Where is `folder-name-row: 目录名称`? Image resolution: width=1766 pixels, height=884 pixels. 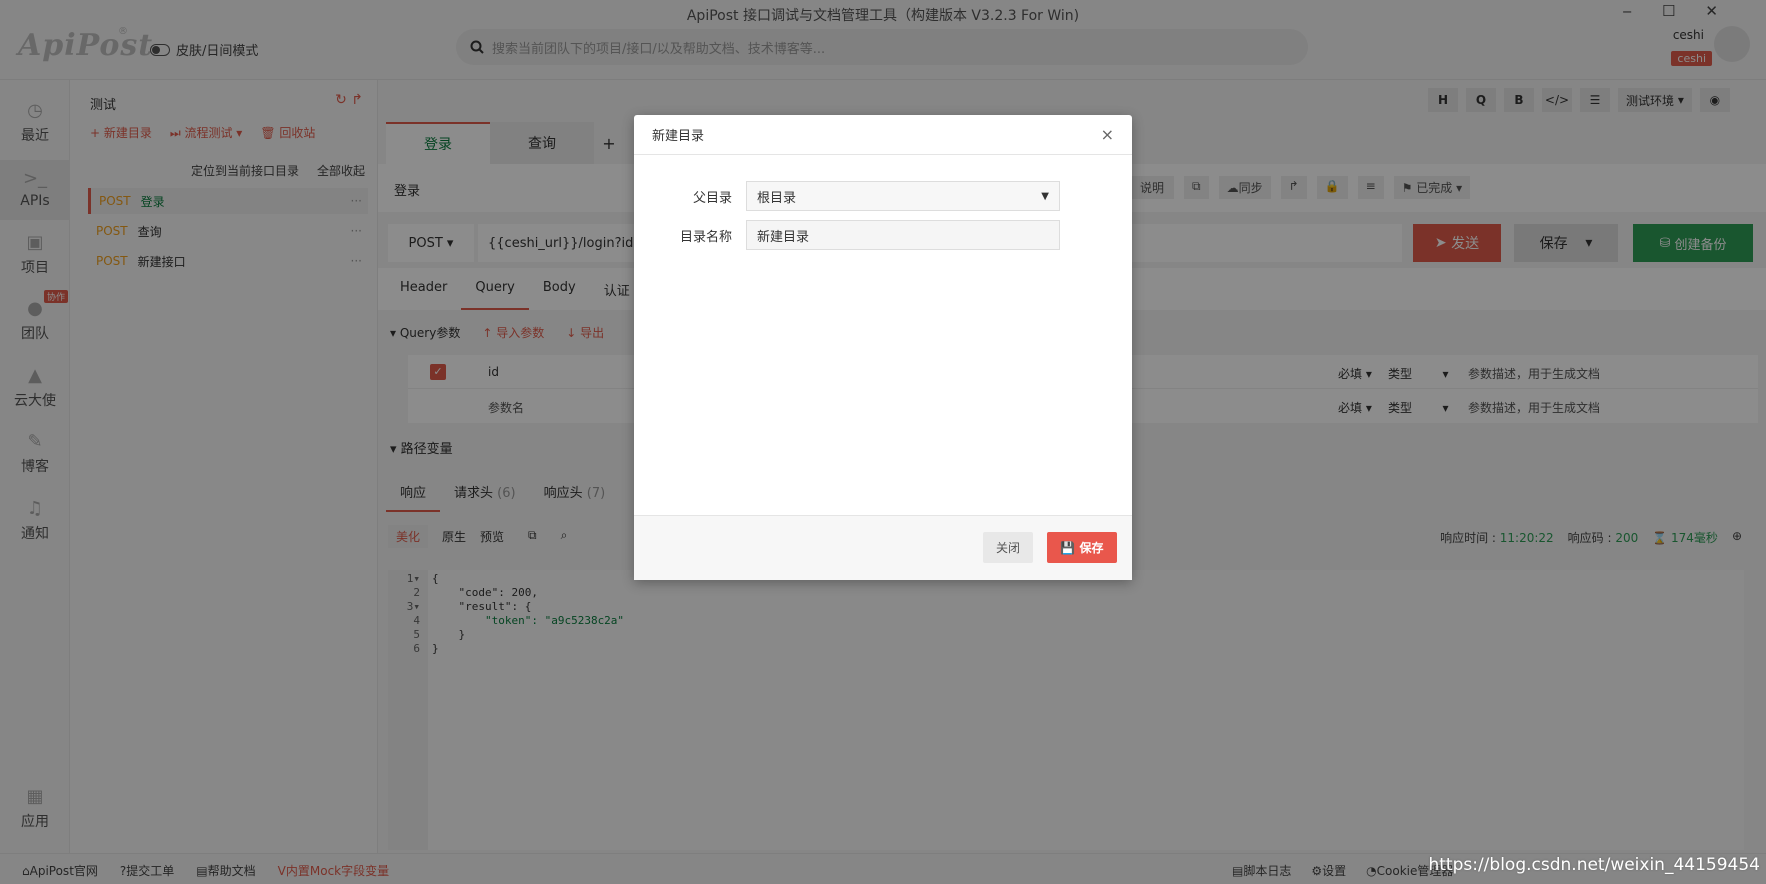 folder-name-row: 目录名称 is located at coordinates (884, 235).